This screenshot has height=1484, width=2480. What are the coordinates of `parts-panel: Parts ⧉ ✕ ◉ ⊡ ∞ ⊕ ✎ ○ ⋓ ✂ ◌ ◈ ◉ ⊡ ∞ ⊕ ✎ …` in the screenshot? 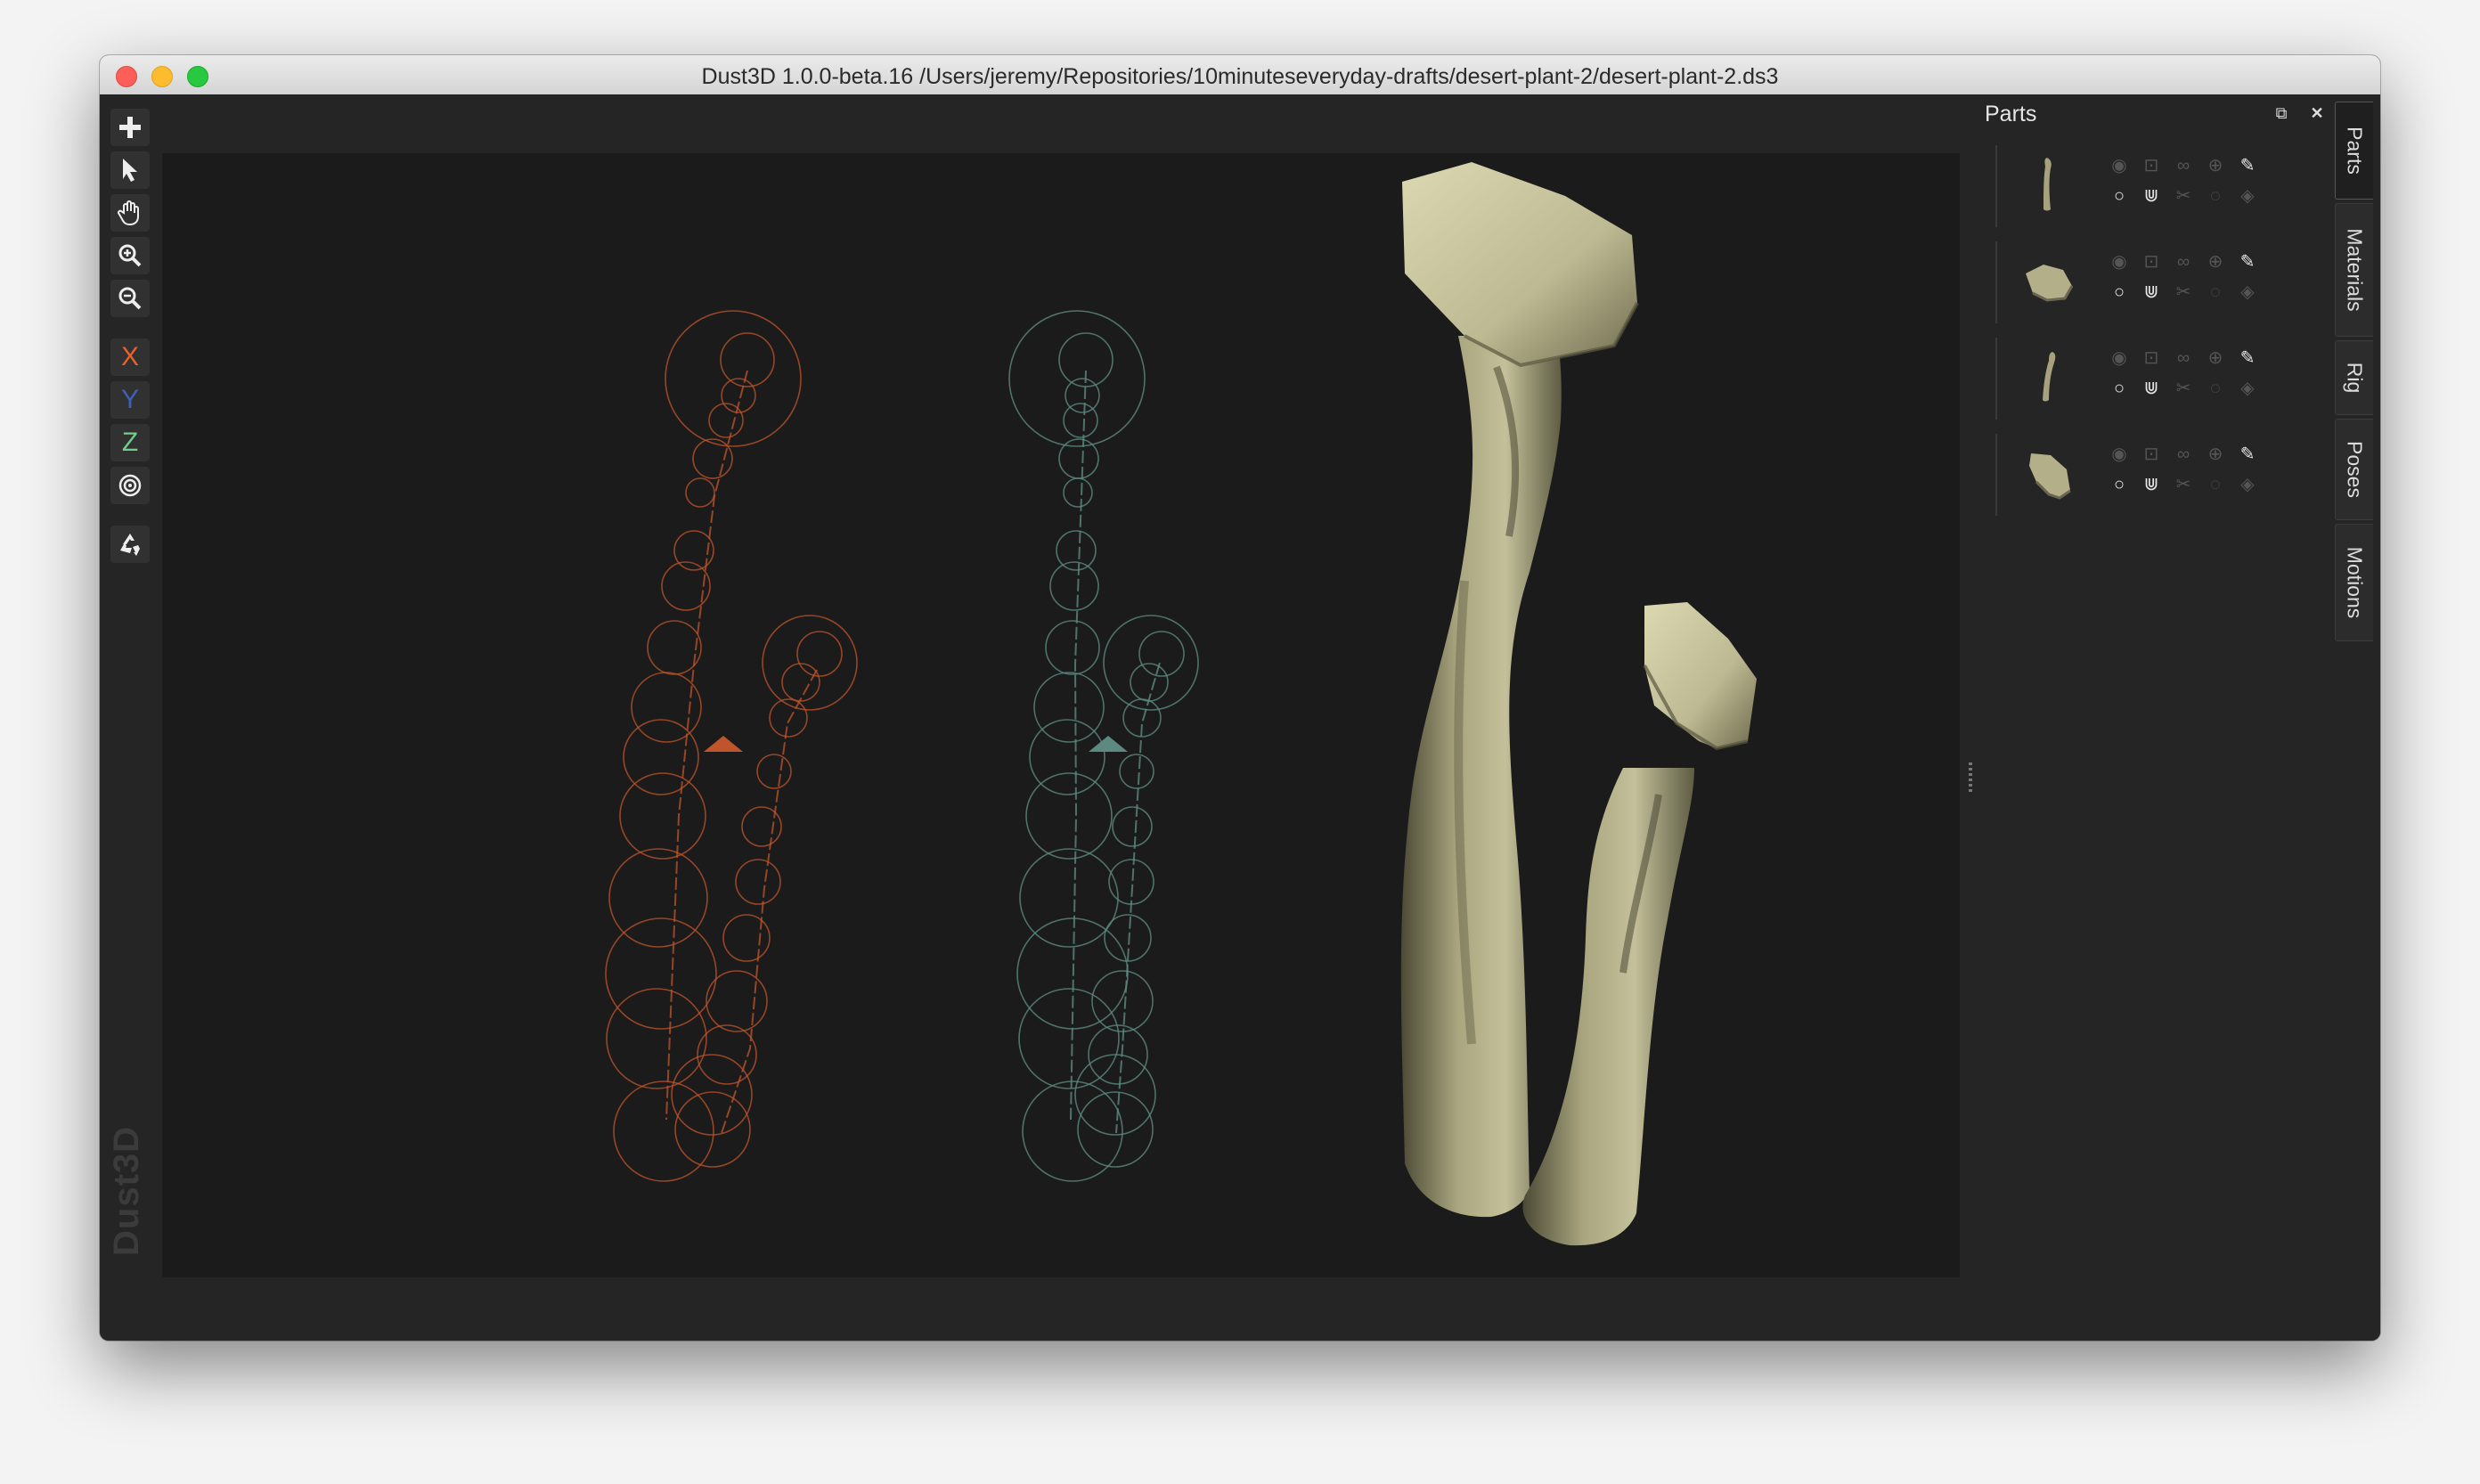 It's located at (2153, 718).